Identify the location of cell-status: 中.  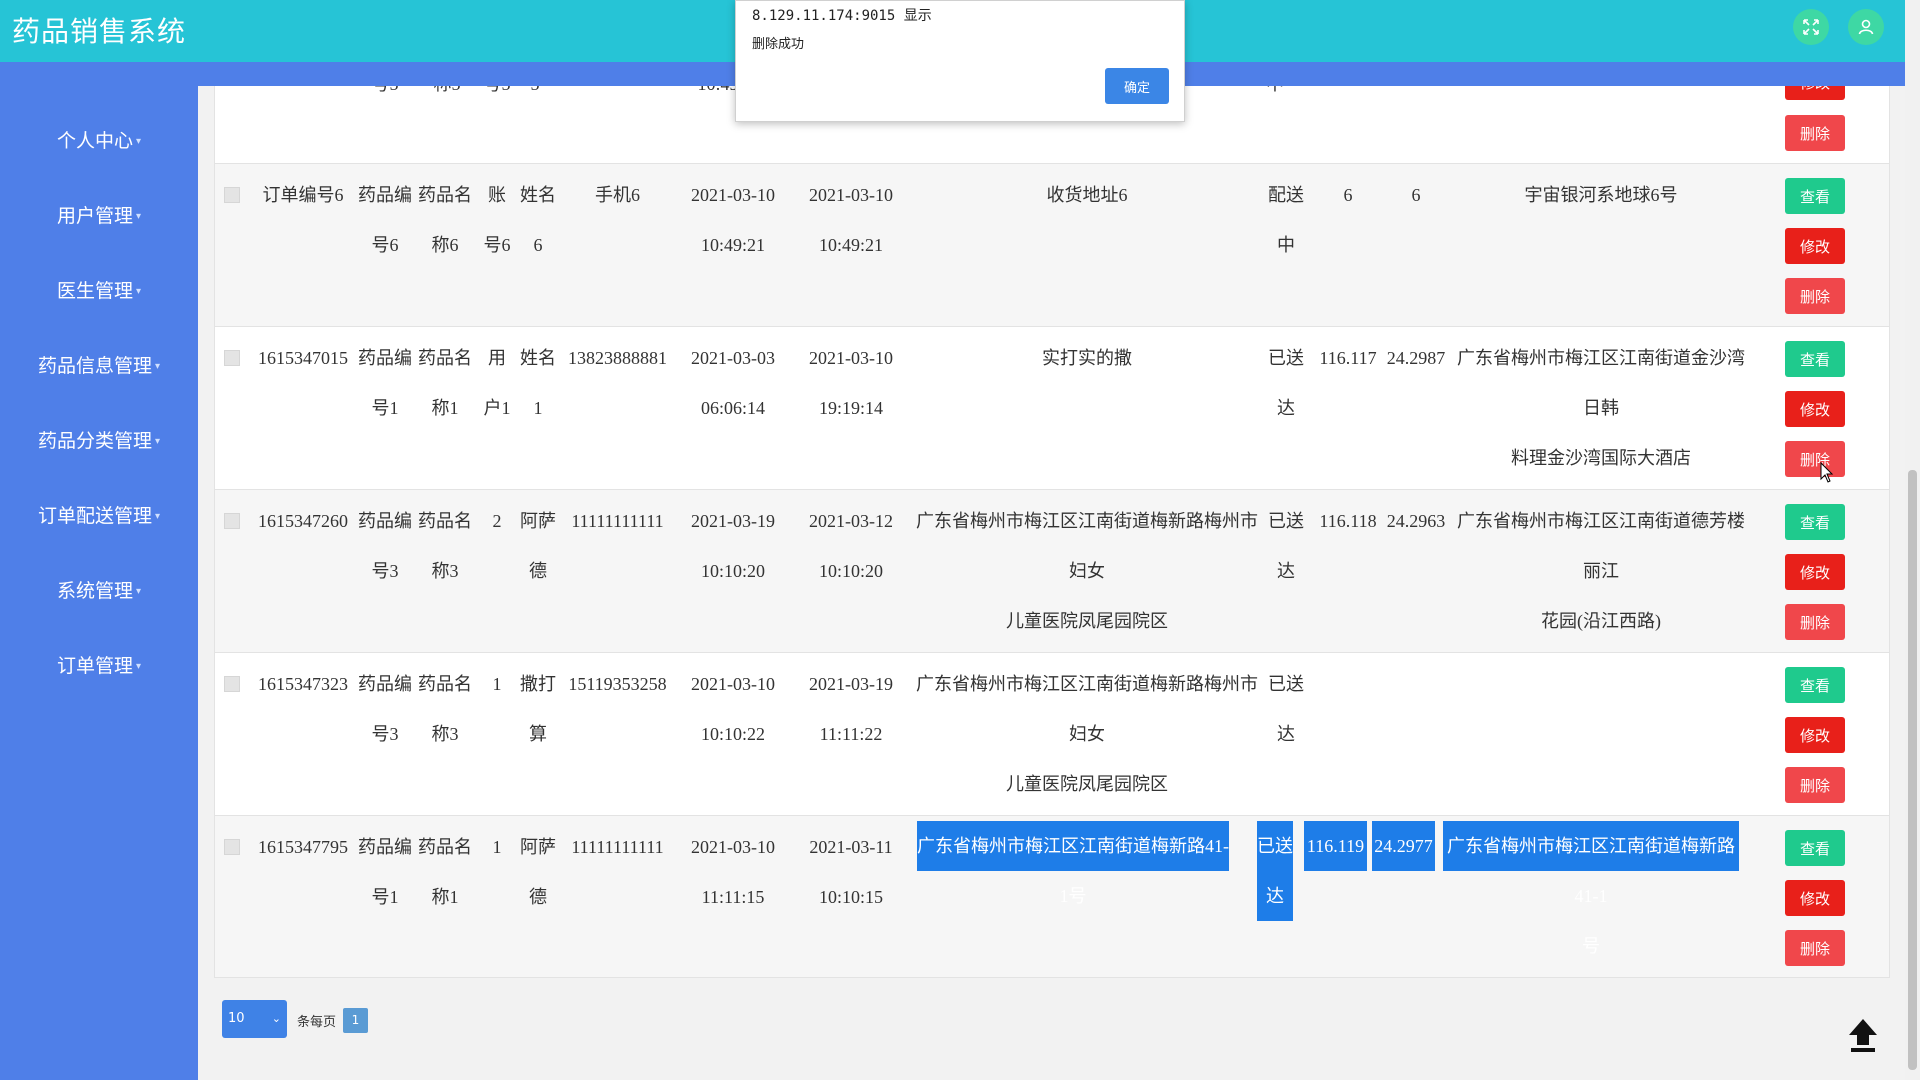
(1275, 97).